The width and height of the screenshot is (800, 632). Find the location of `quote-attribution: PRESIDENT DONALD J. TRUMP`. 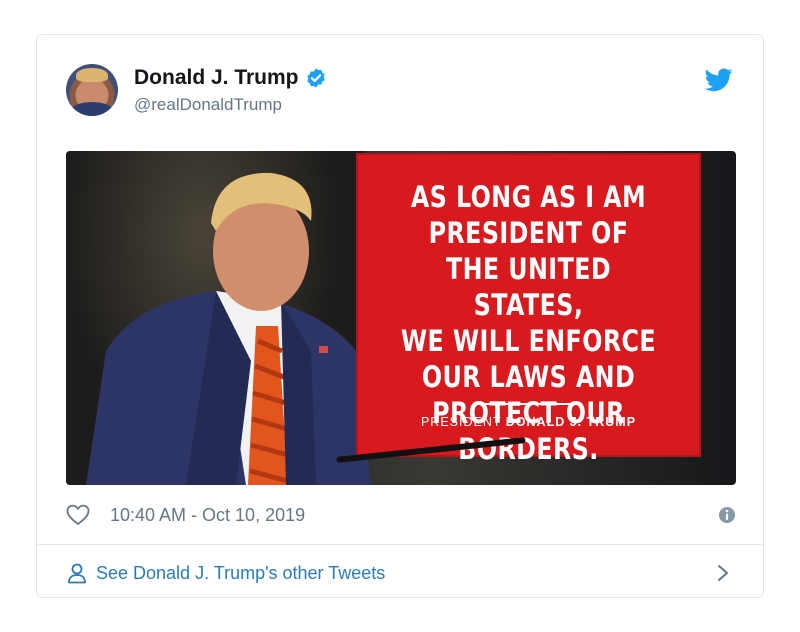

quote-attribution: PRESIDENT DONALD J. TRUMP is located at coordinates (528, 422).